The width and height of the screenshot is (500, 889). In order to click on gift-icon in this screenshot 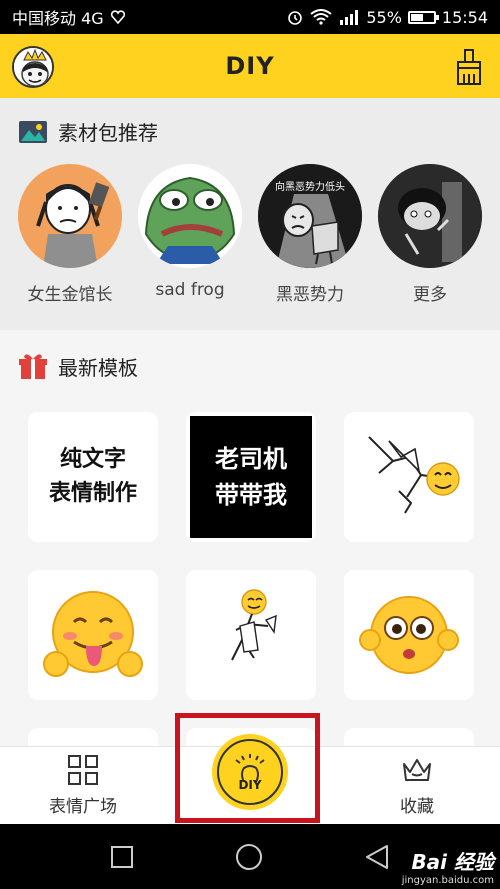, I will do `click(33, 366)`.